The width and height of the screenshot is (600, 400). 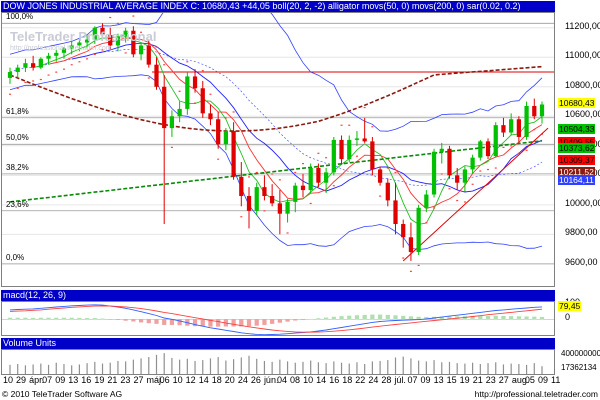 I want to click on fib-label: 0,0%, so click(x=15, y=257).